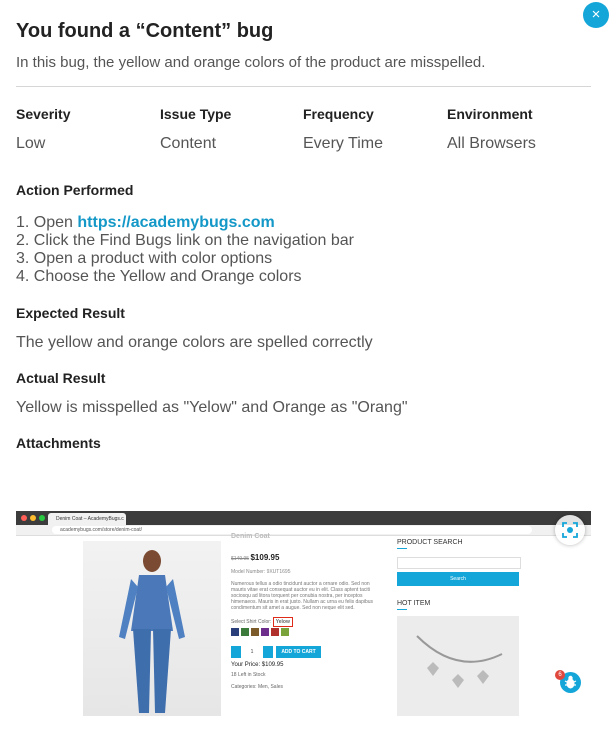 The width and height of the screenshot is (611, 736). I want to click on step-text: Open a product with color options, so click(153, 258).